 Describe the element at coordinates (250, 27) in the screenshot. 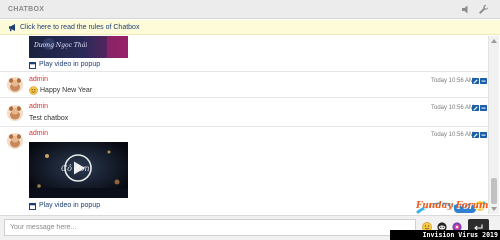

I see `rules-bar: Click here to read the rules of Chatbox` at that location.